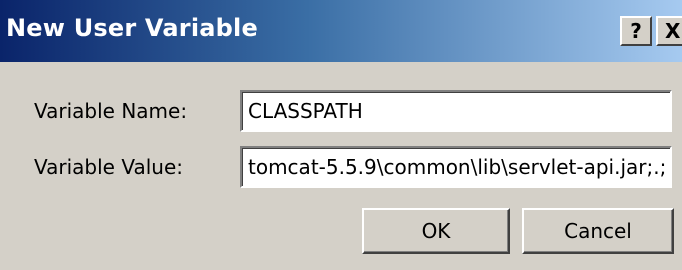  Describe the element at coordinates (132, 28) in the screenshot. I see `window-title: New User Variable` at that location.